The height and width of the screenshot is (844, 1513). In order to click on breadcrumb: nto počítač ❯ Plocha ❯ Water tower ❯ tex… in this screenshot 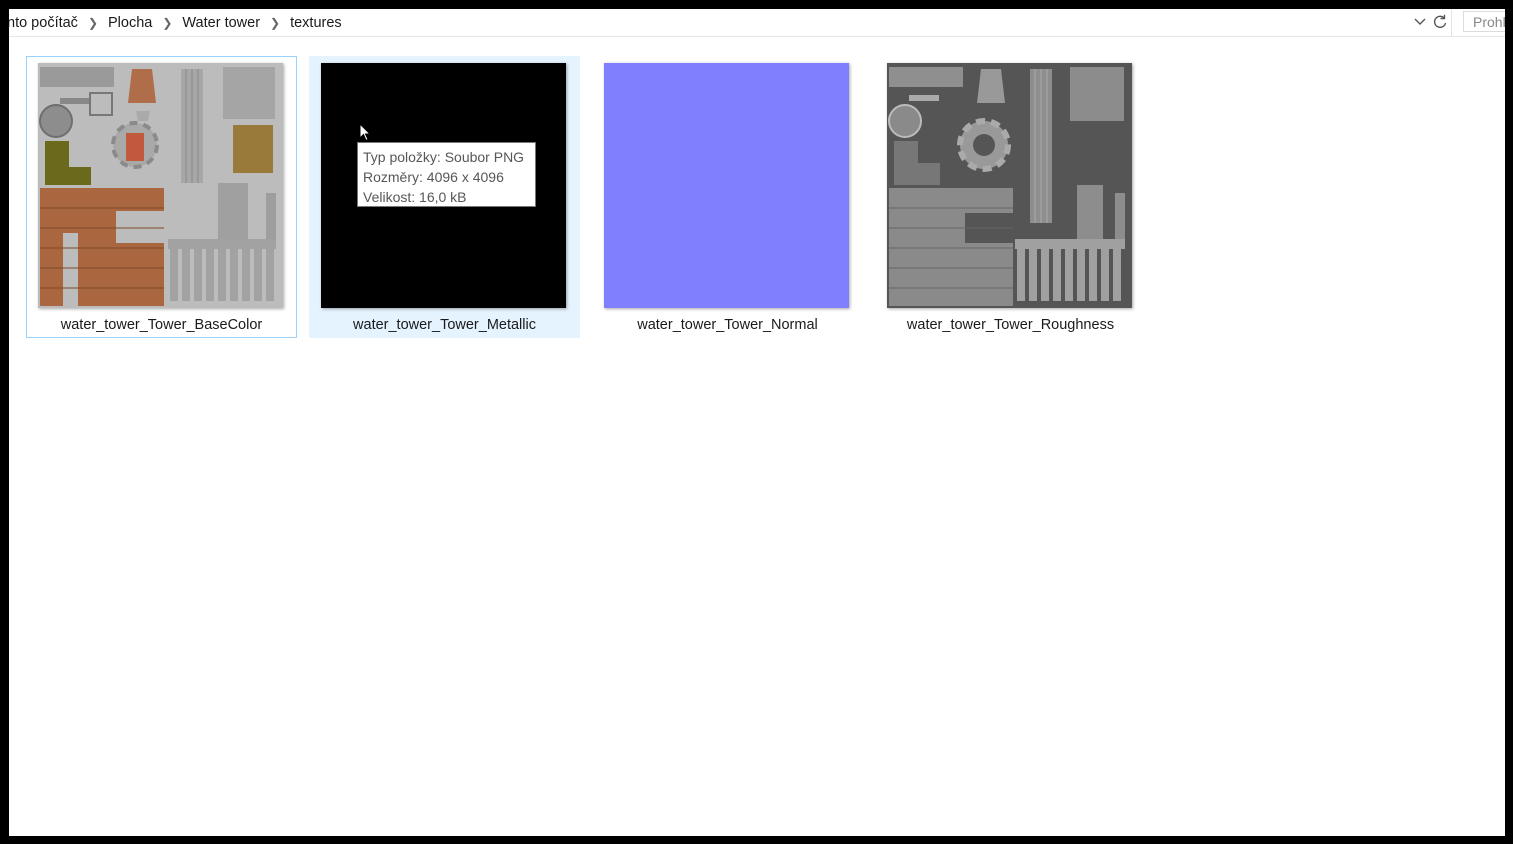, I will do `click(177, 22)`.